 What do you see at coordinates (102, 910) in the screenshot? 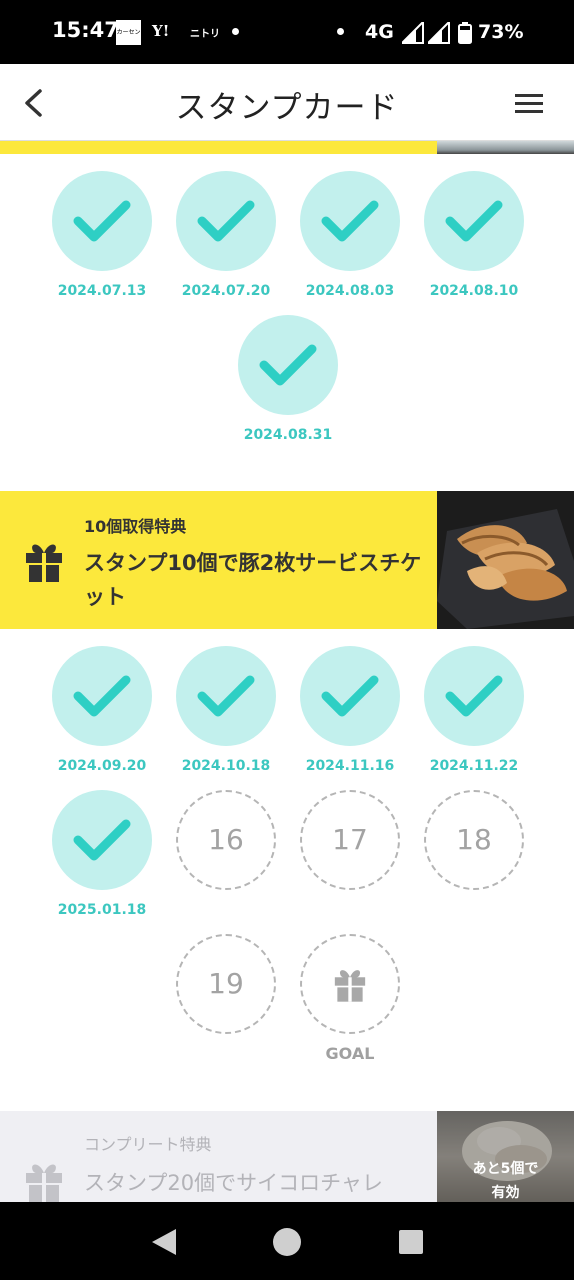
I see `stamp-date: 2025.01.18` at bounding box center [102, 910].